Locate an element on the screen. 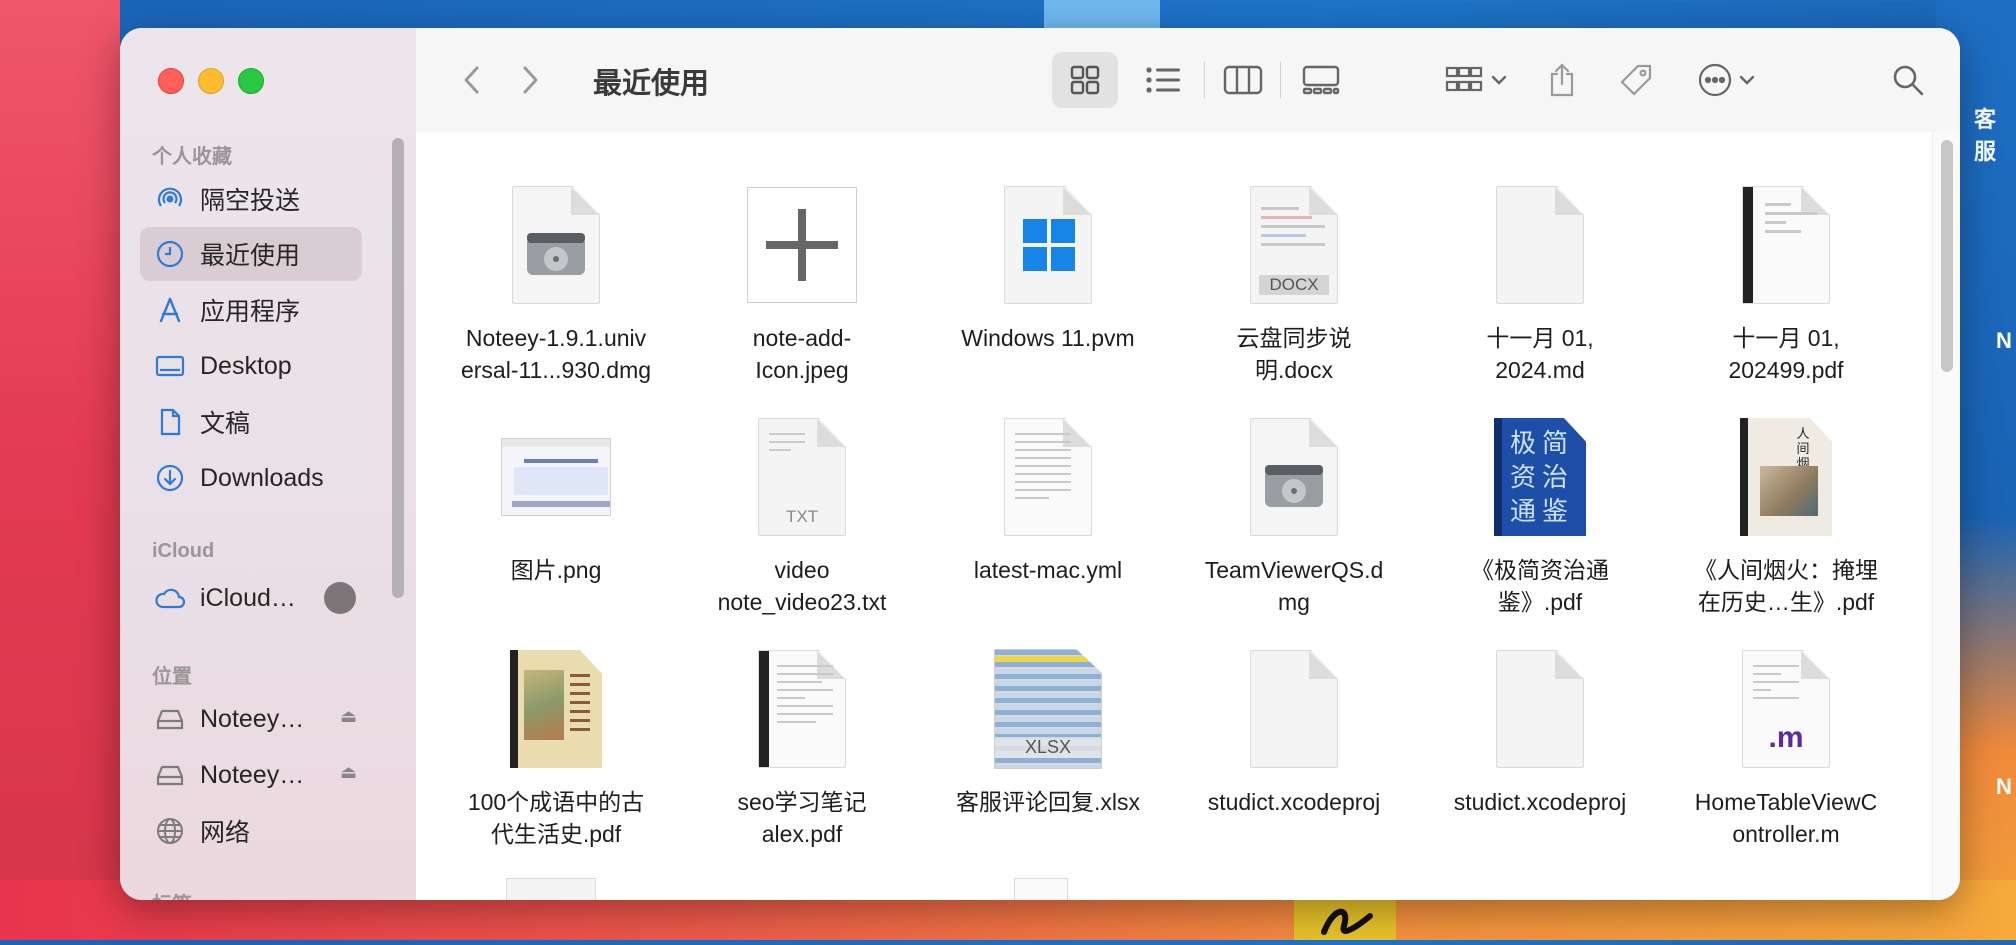 This screenshot has height=945, width=2016. sidebar-item-label: Desktop is located at coordinates (246, 365).